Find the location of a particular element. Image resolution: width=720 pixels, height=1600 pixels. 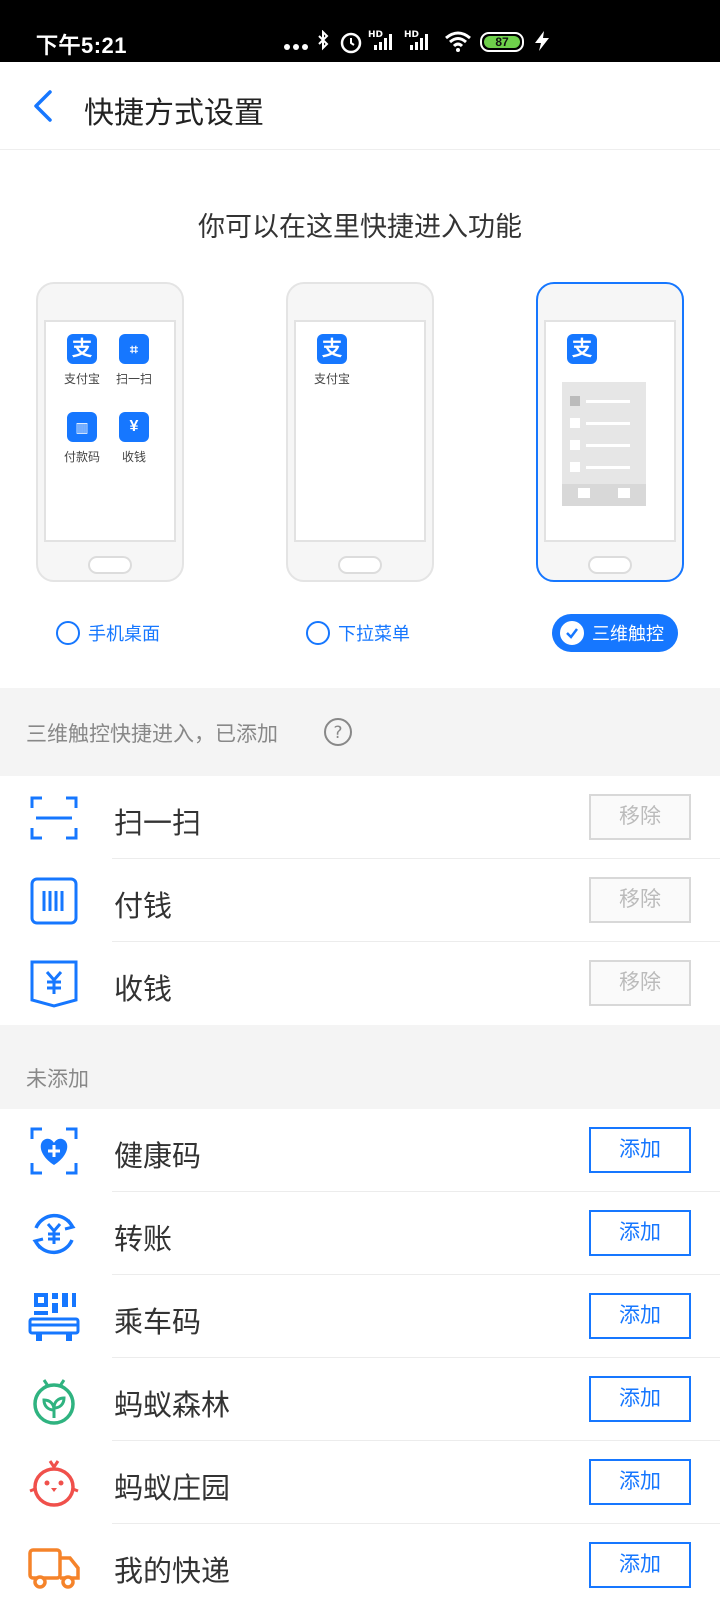

scan-icon is located at coordinates (54, 818).